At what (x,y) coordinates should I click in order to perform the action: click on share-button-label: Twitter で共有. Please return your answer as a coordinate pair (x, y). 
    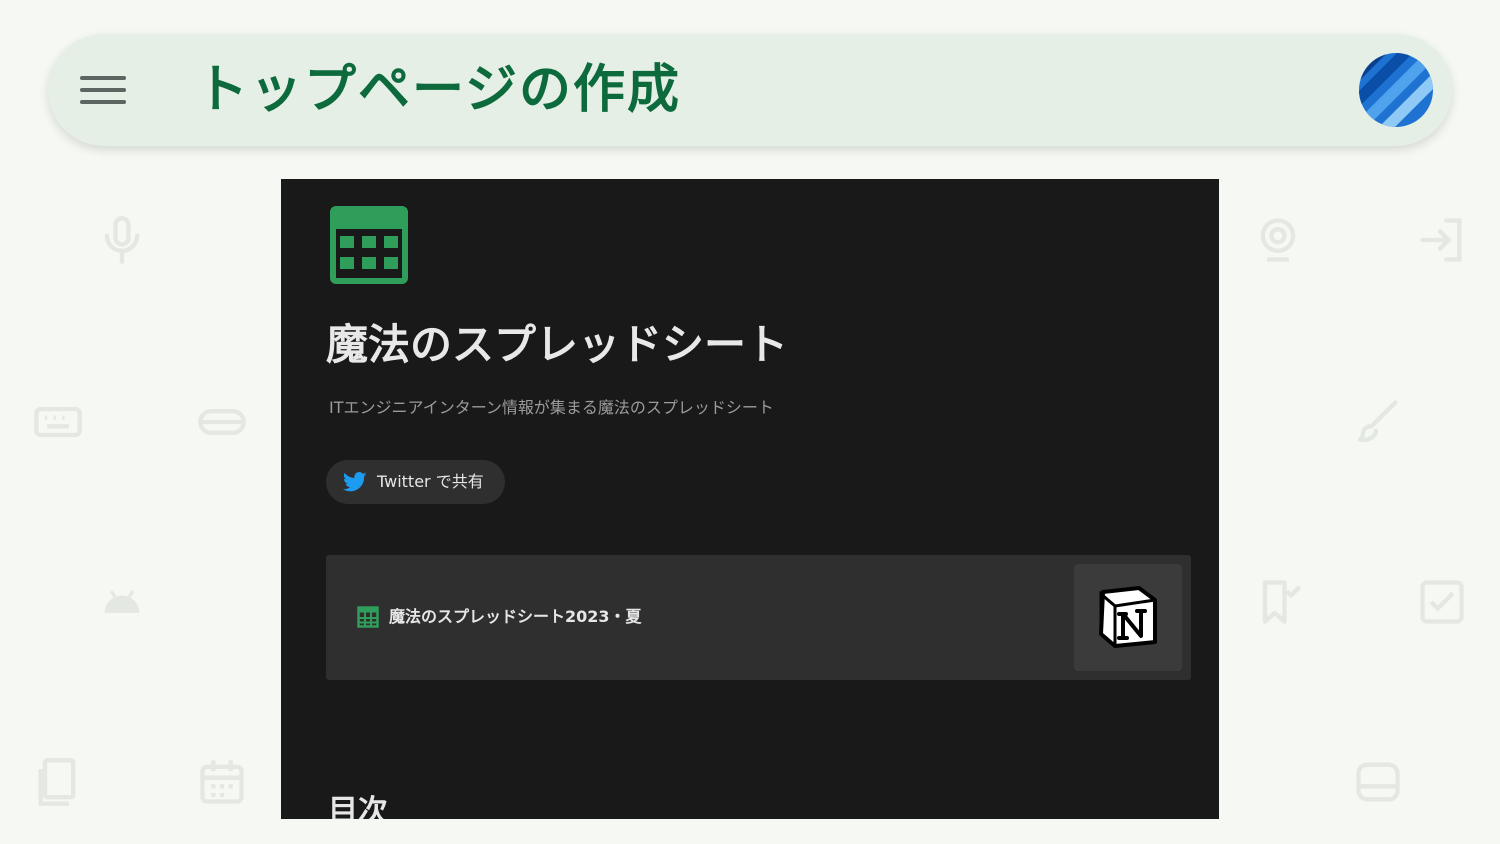
    Looking at the image, I should click on (430, 481).